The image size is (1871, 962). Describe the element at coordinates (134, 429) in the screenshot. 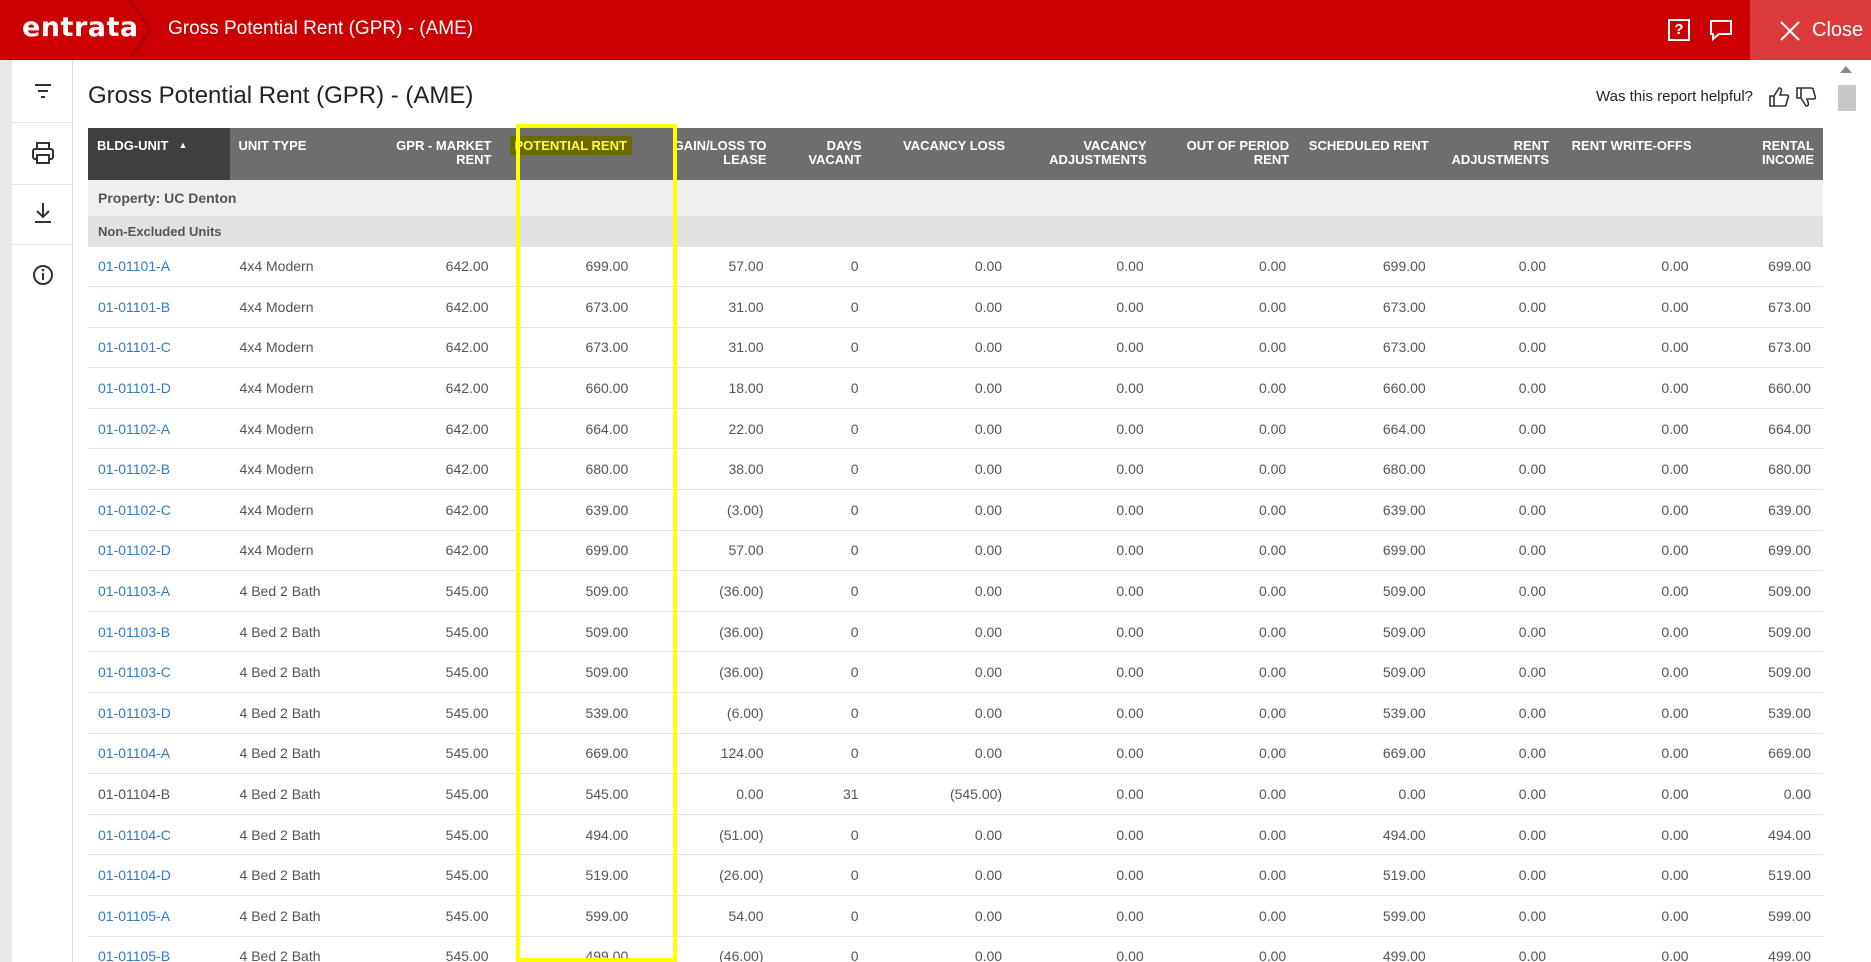

I see `unit-link: 01-01102-A` at that location.